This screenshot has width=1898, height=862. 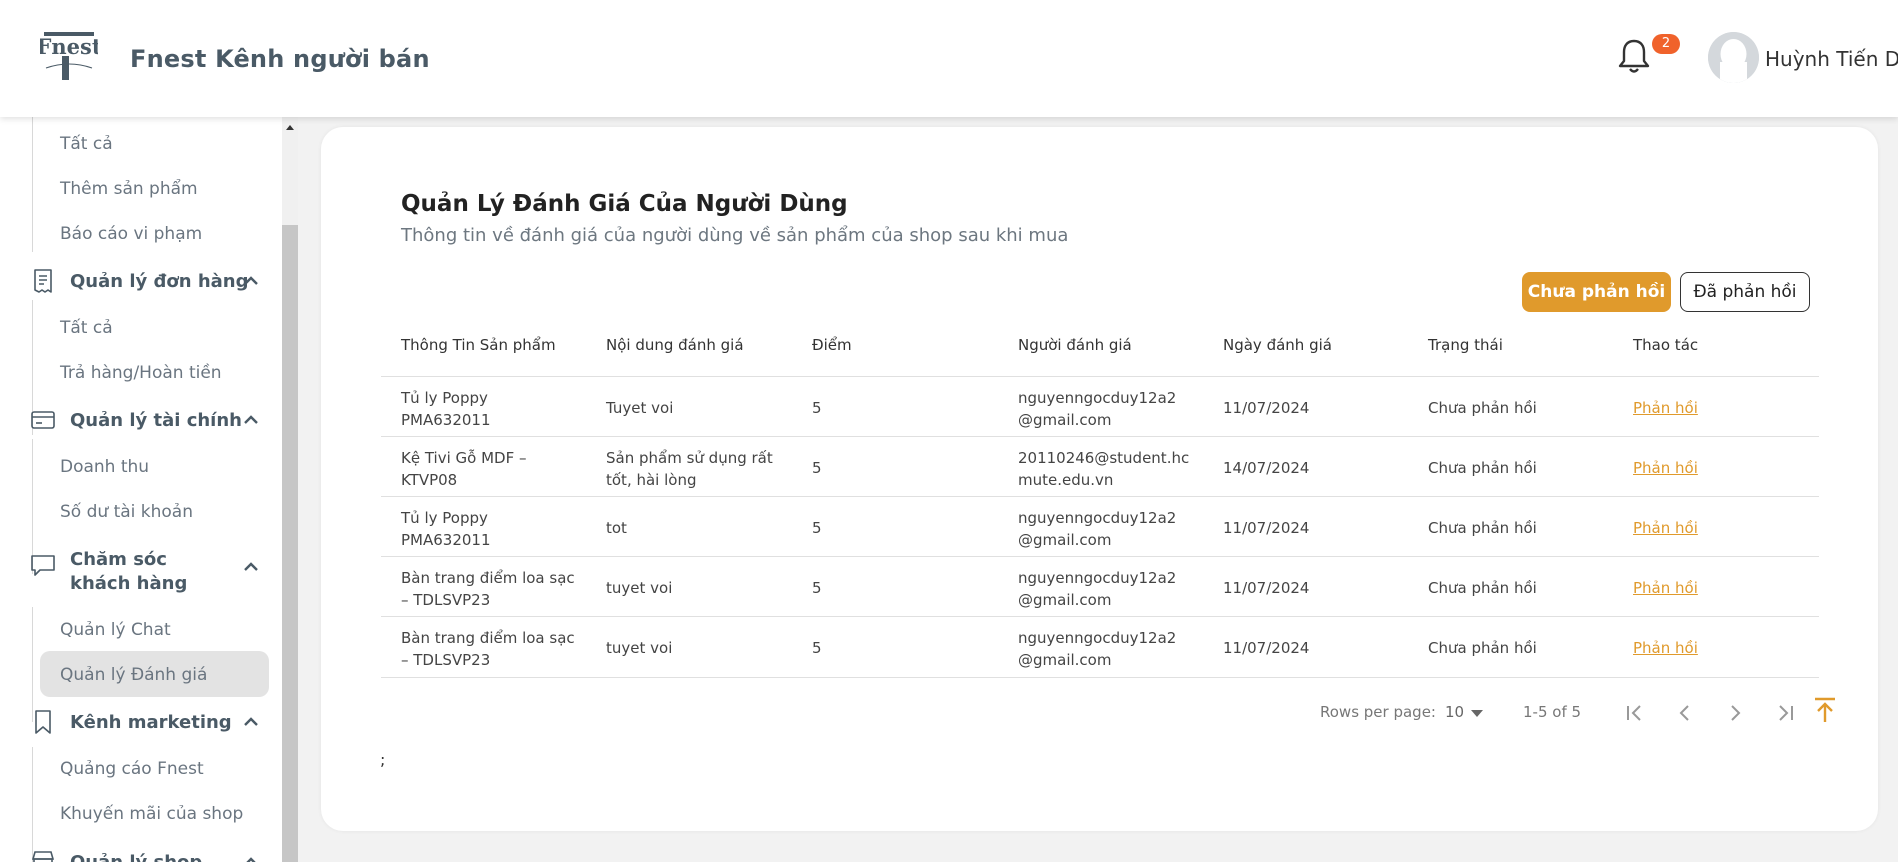 I want to click on svg-text: Fnest, so click(x=69, y=46).